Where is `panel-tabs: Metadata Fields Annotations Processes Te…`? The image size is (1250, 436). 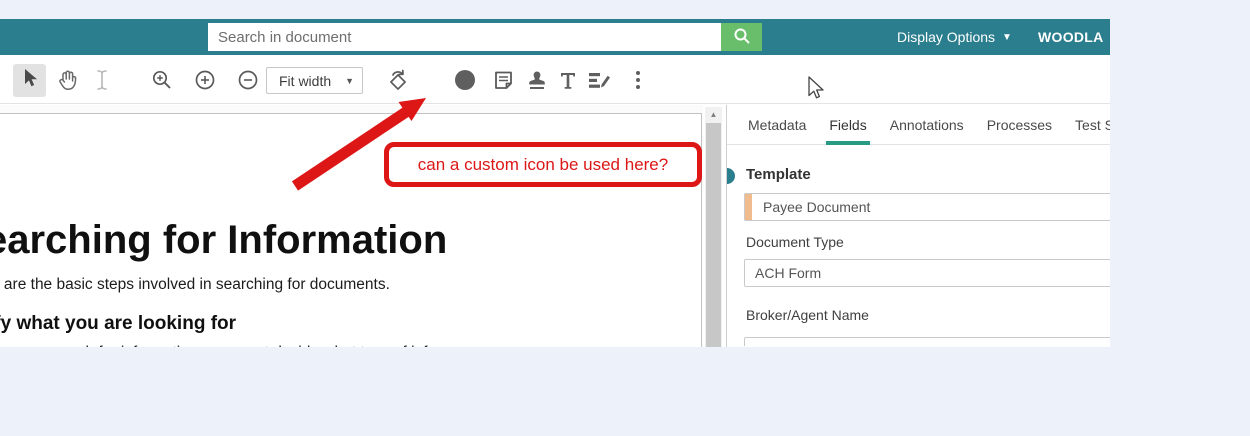
panel-tabs: Metadata Fields Annotations Processes Te… is located at coordinates (918, 125).